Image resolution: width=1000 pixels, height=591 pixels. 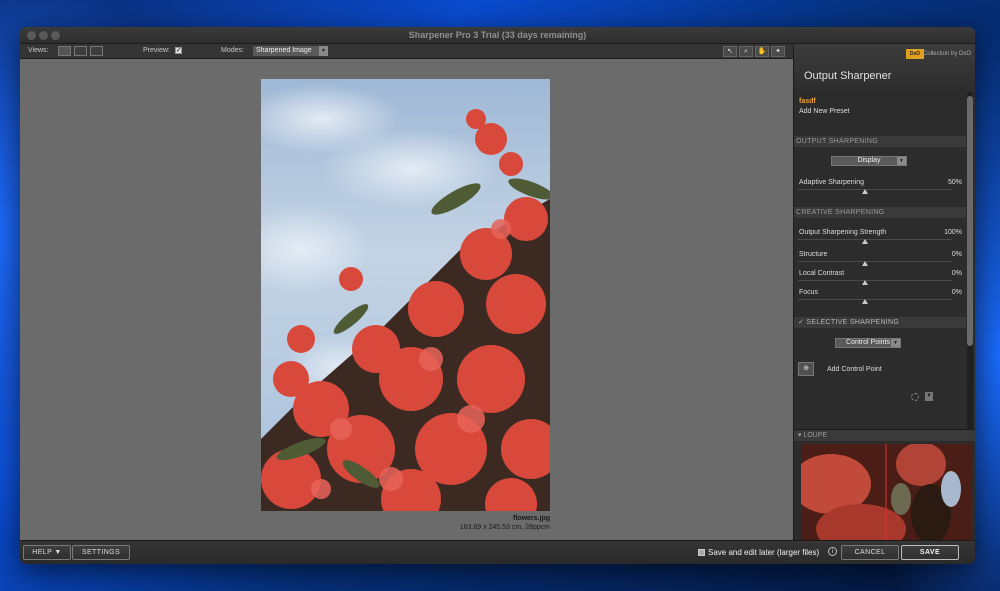 I want to click on preview-checkbox: ✓, so click(x=178, y=50).